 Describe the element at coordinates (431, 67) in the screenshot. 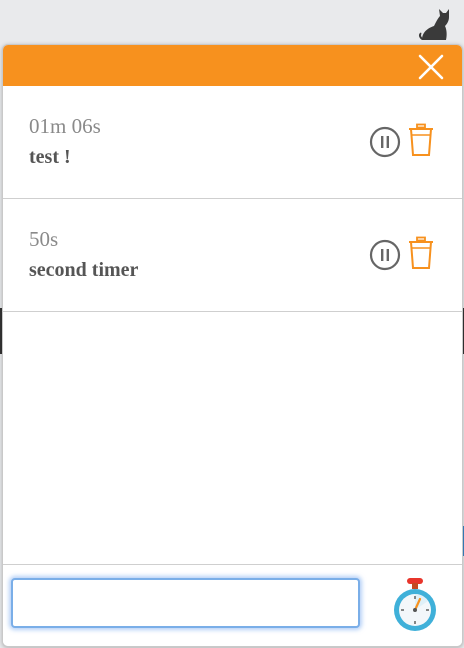

I see `close-icon` at that location.